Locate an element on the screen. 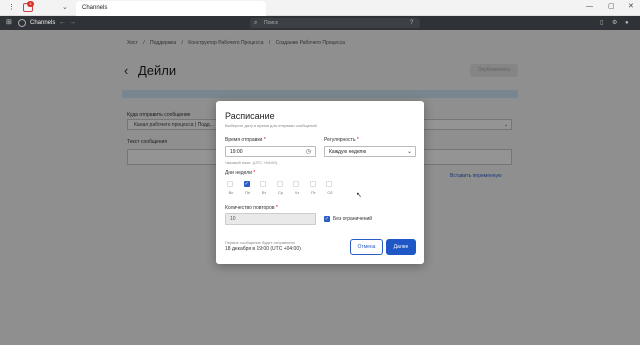 Image resolution: width=640 pixels, height=360 pixels. modal-title: Расписание is located at coordinates (250, 116).